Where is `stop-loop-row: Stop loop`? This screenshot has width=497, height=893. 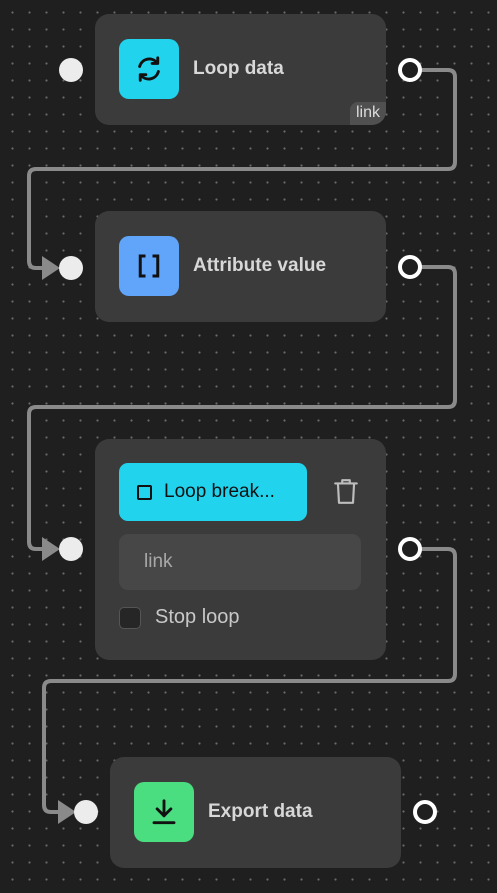 stop-loop-row: Stop loop is located at coordinates (179, 617).